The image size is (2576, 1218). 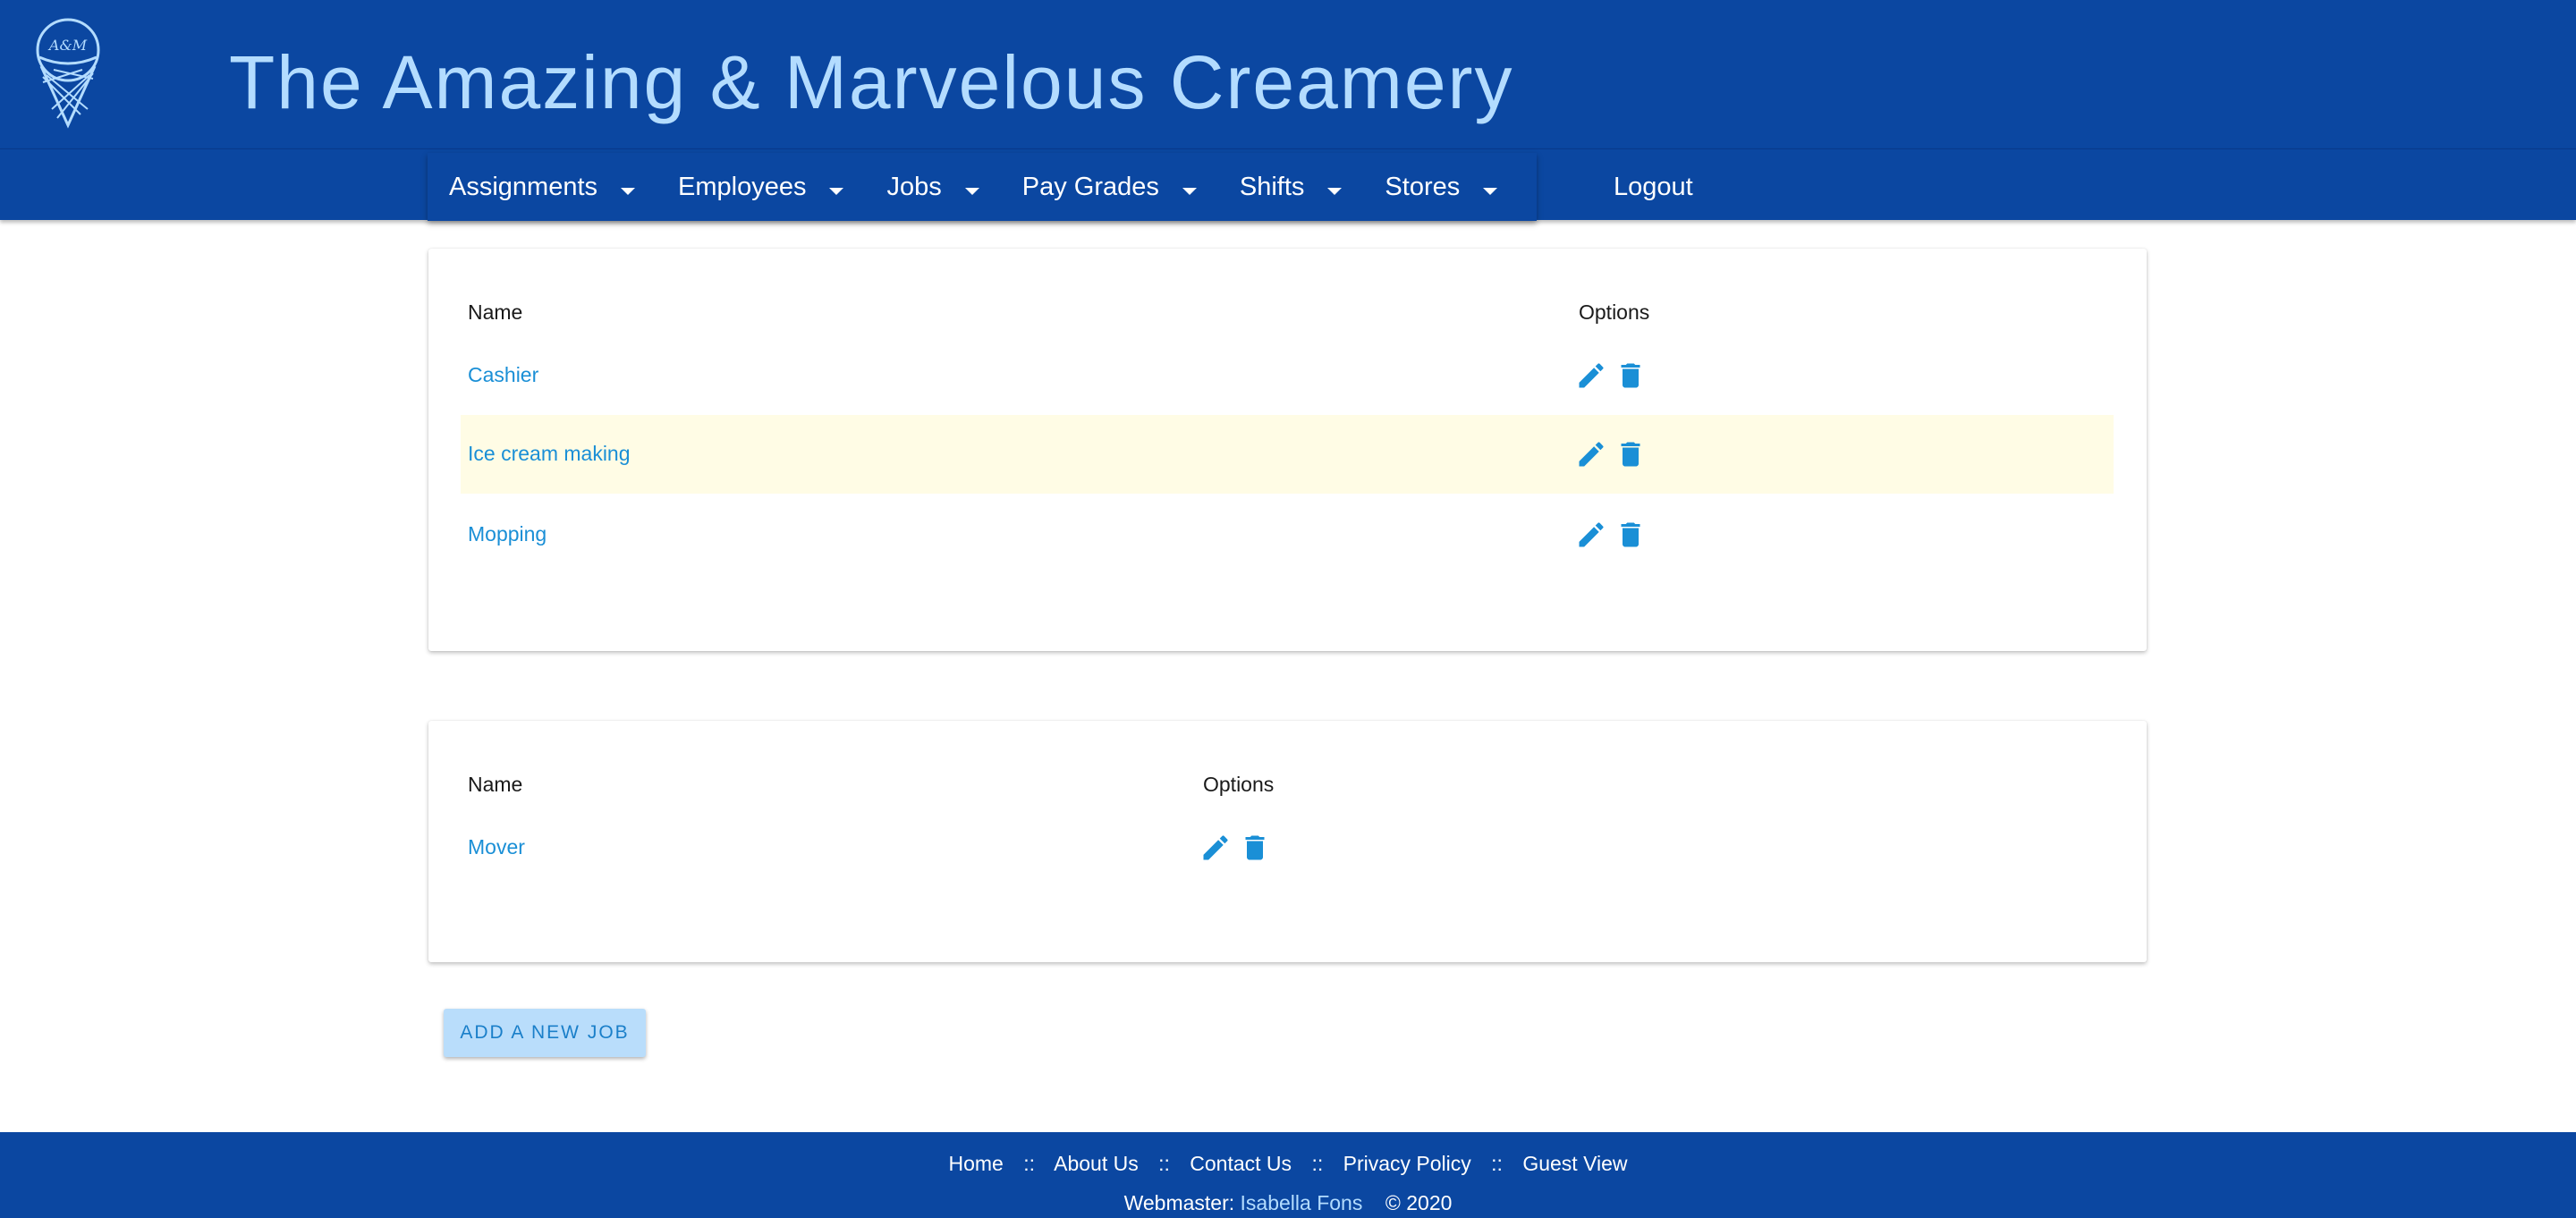 What do you see at coordinates (523, 186) in the screenshot?
I see `nav-item-label: Assignments` at bounding box center [523, 186].